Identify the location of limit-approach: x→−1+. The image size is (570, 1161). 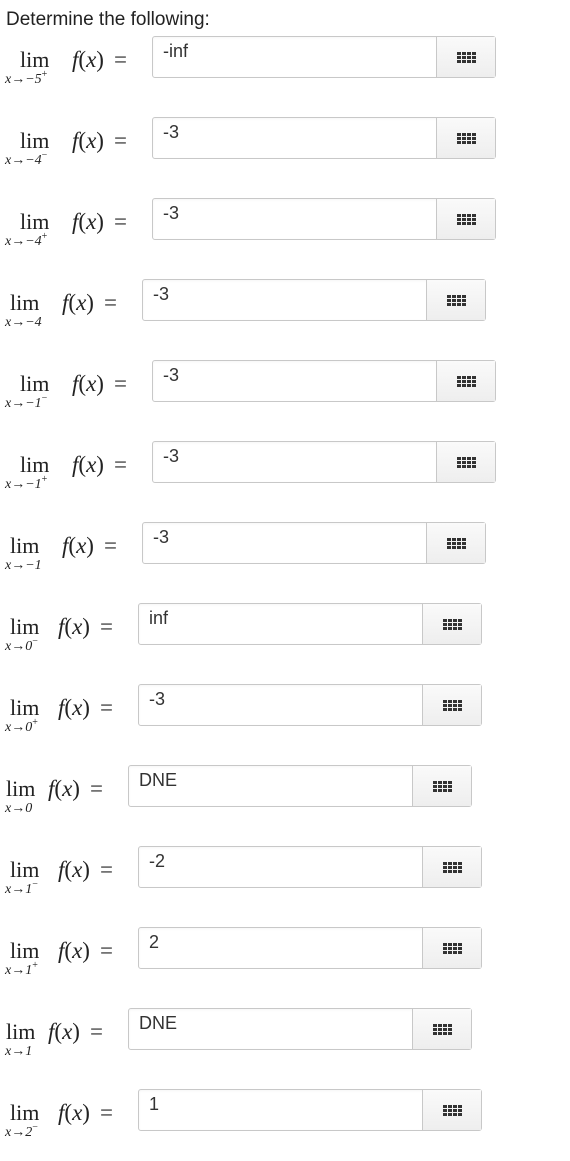
(26, 483).